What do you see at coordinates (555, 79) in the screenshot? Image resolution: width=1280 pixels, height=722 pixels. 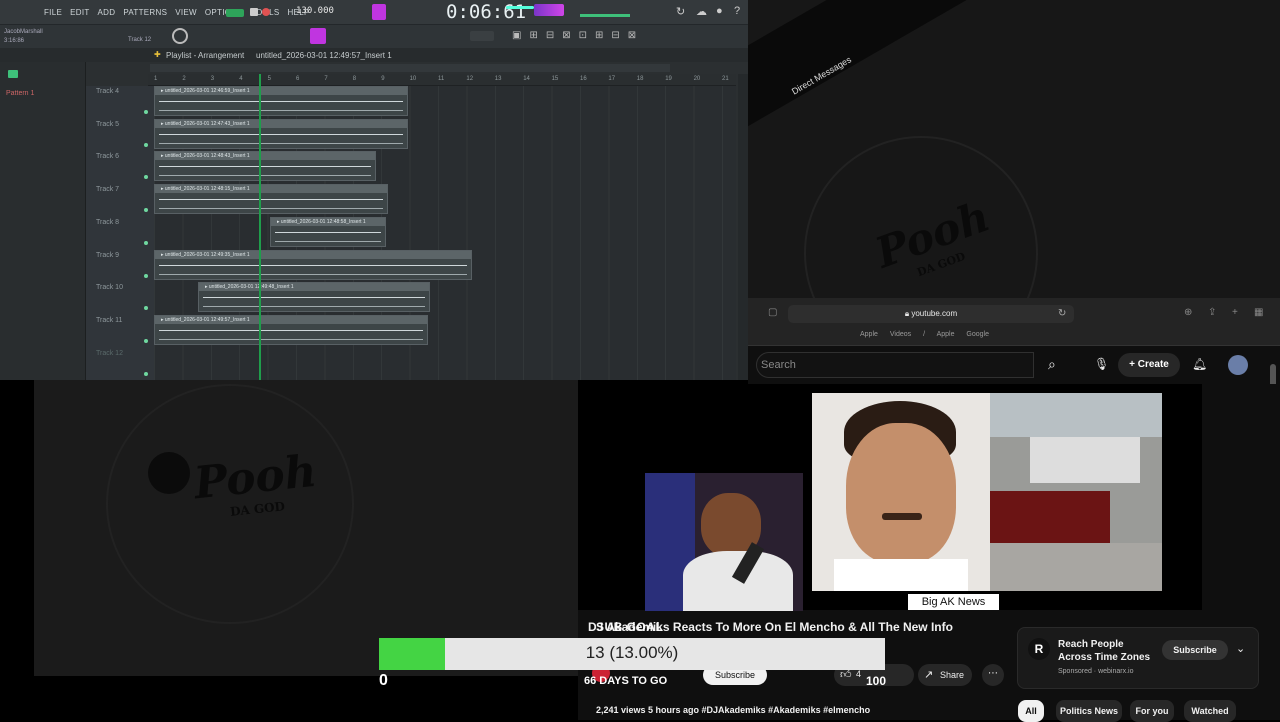 I see `ruler-tick: 15` at bounding box center [555, 79].